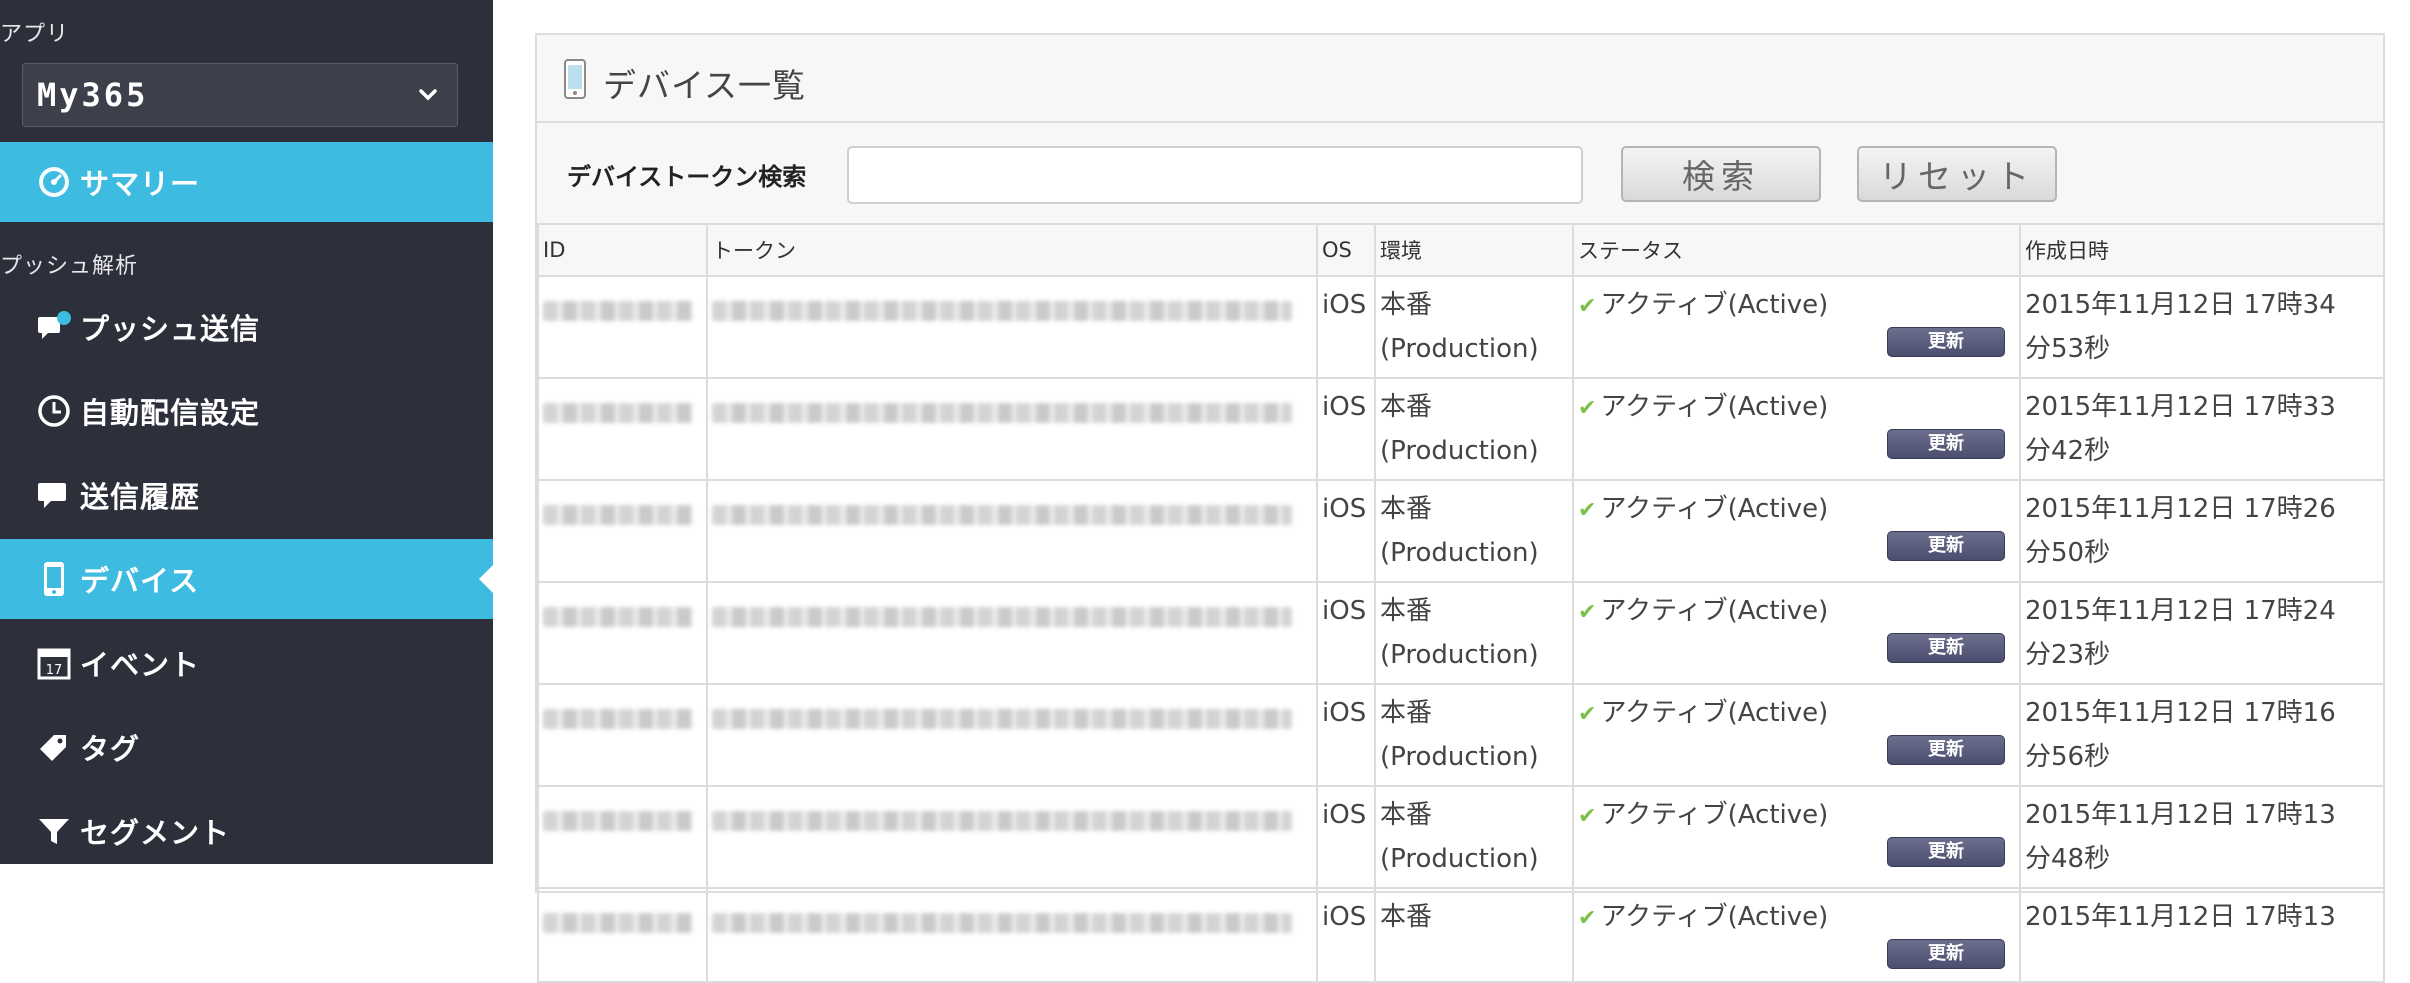 This screenshot has width=2410, height=983. Describe the element at coordinates (2202, 250) in the screenshot. I see `column-header-created: 作成日時` at that location.